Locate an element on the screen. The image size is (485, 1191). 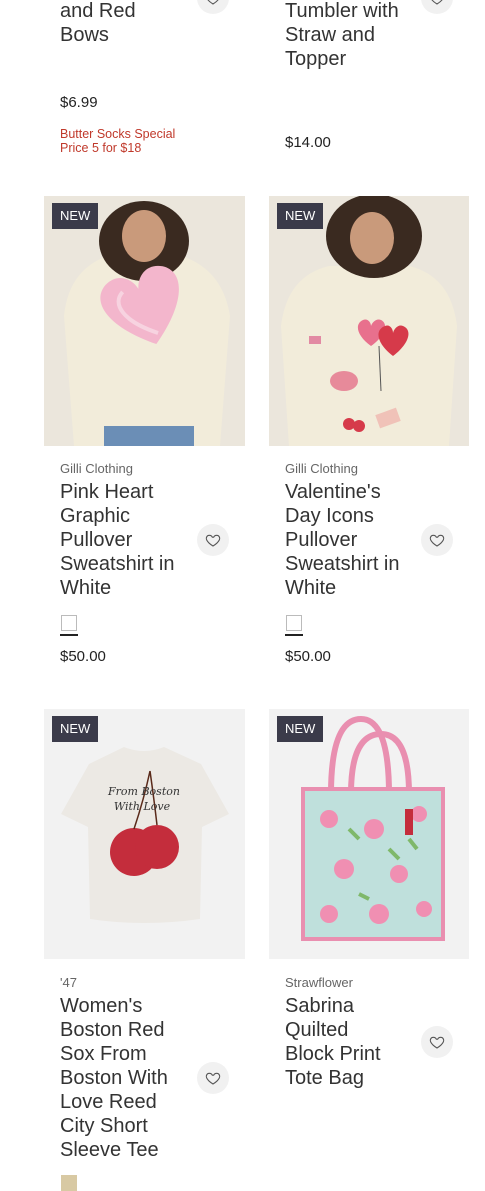
product-card-tumbler: Tumbler with Straw and Topper $14.00 is located at coordinates (369, 85).